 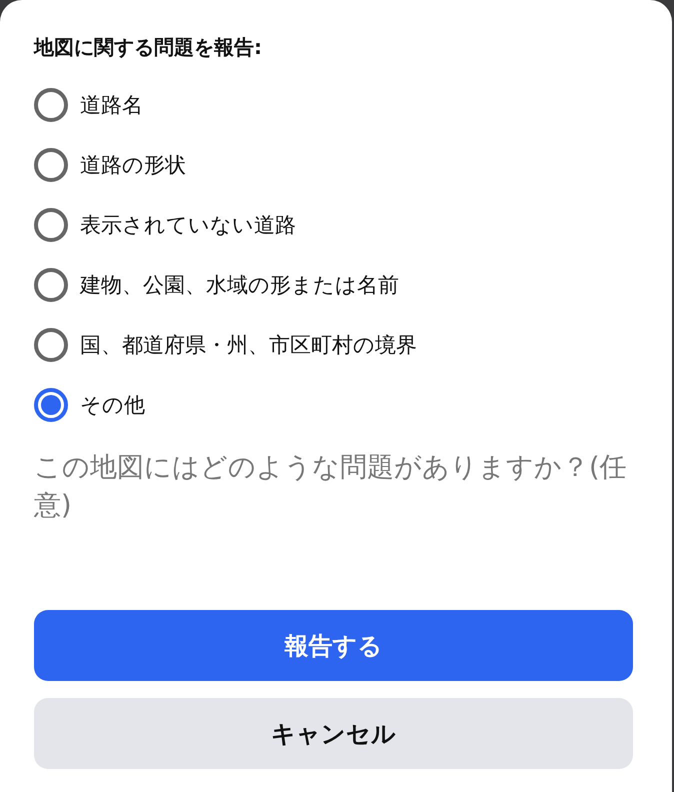 I want to click on dialog-title: 地図に関する問題を報告:, so click(x=148, y=47).